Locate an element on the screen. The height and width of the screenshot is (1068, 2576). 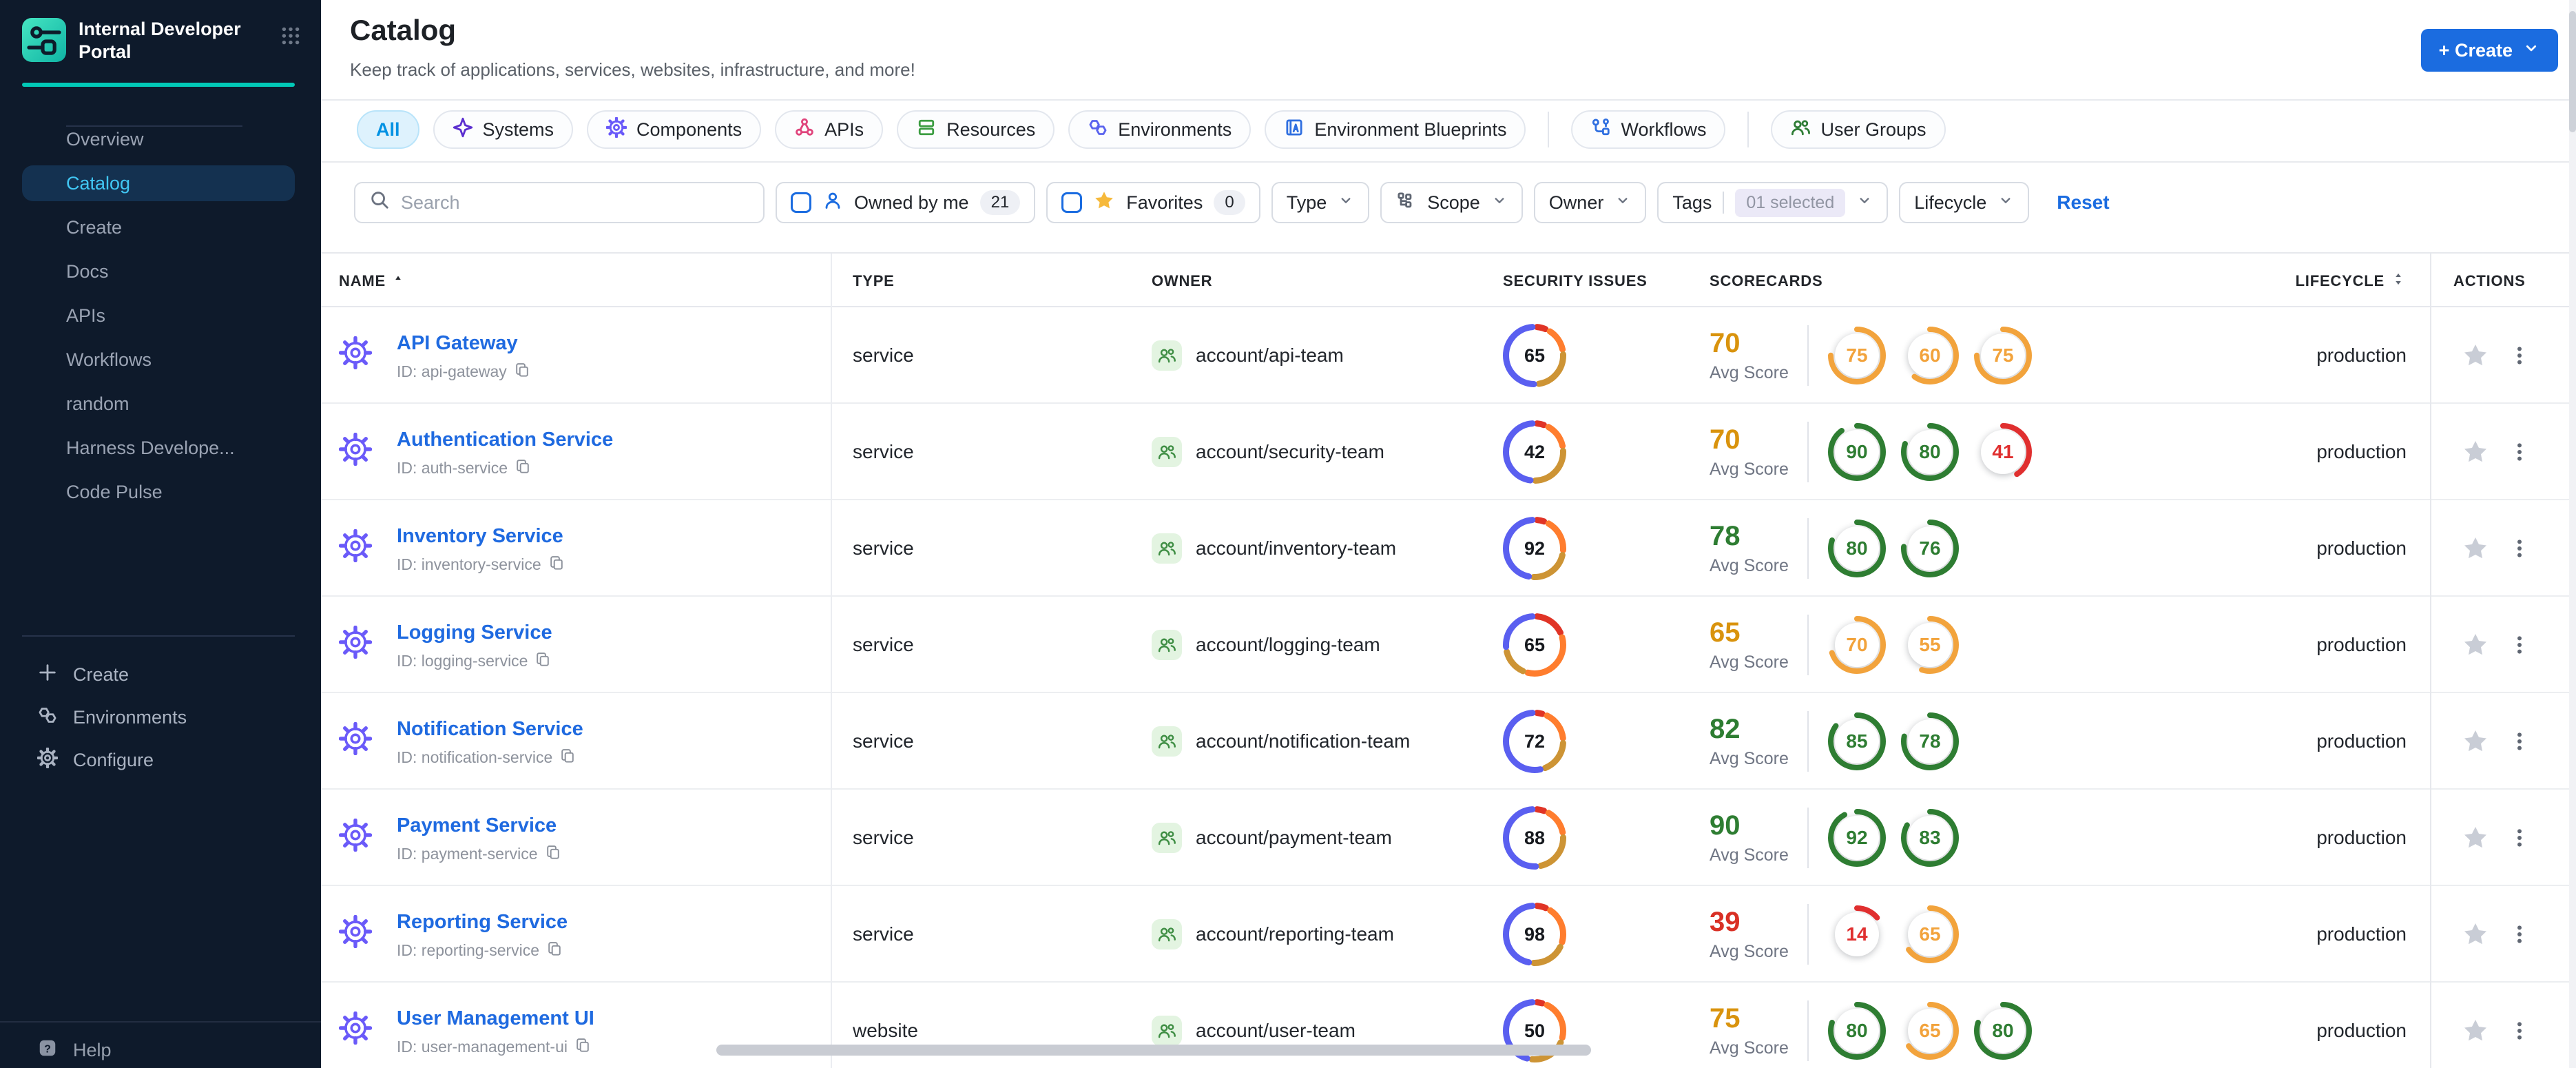
scorecard-ring: 90 is located at coordinates (1857, 452).